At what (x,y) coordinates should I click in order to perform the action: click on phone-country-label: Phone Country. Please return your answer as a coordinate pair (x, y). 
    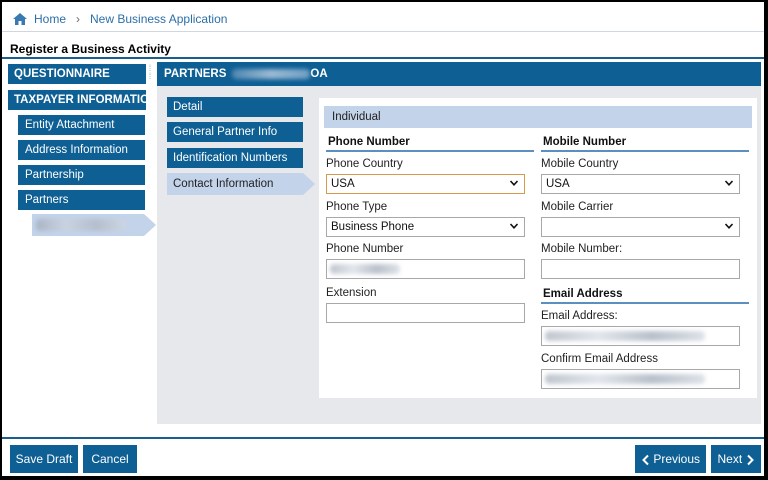
    Looking at the image, I should click on (364, 164).